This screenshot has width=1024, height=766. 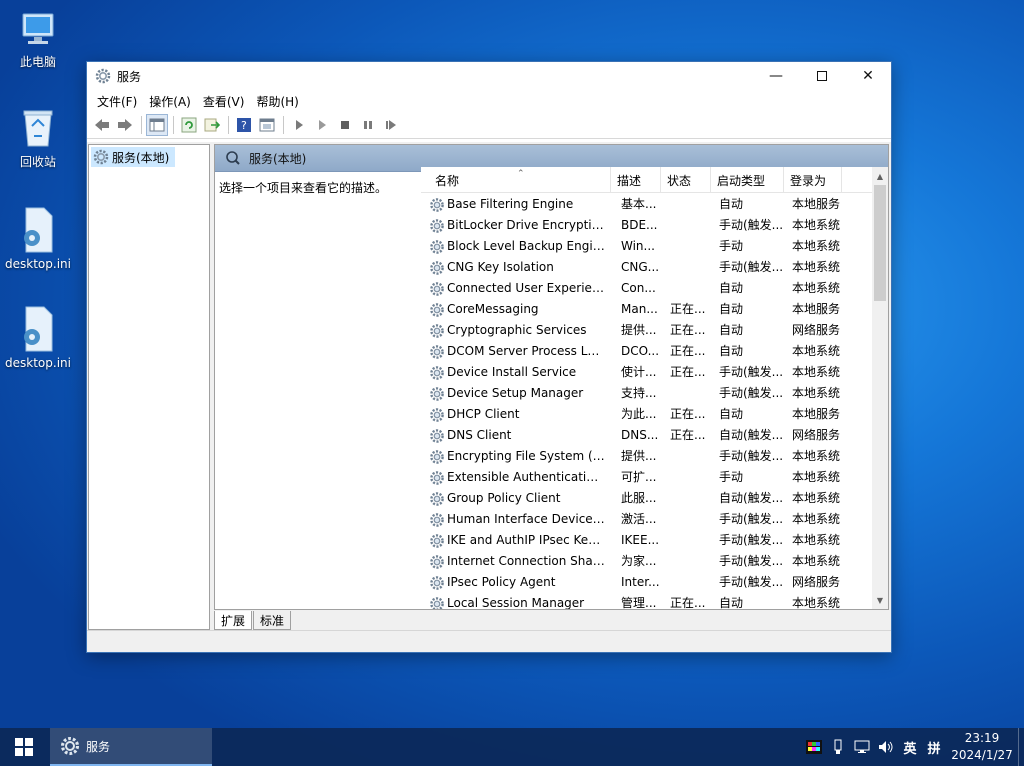 I want to click on forward-button, so click(x=125, y=125).